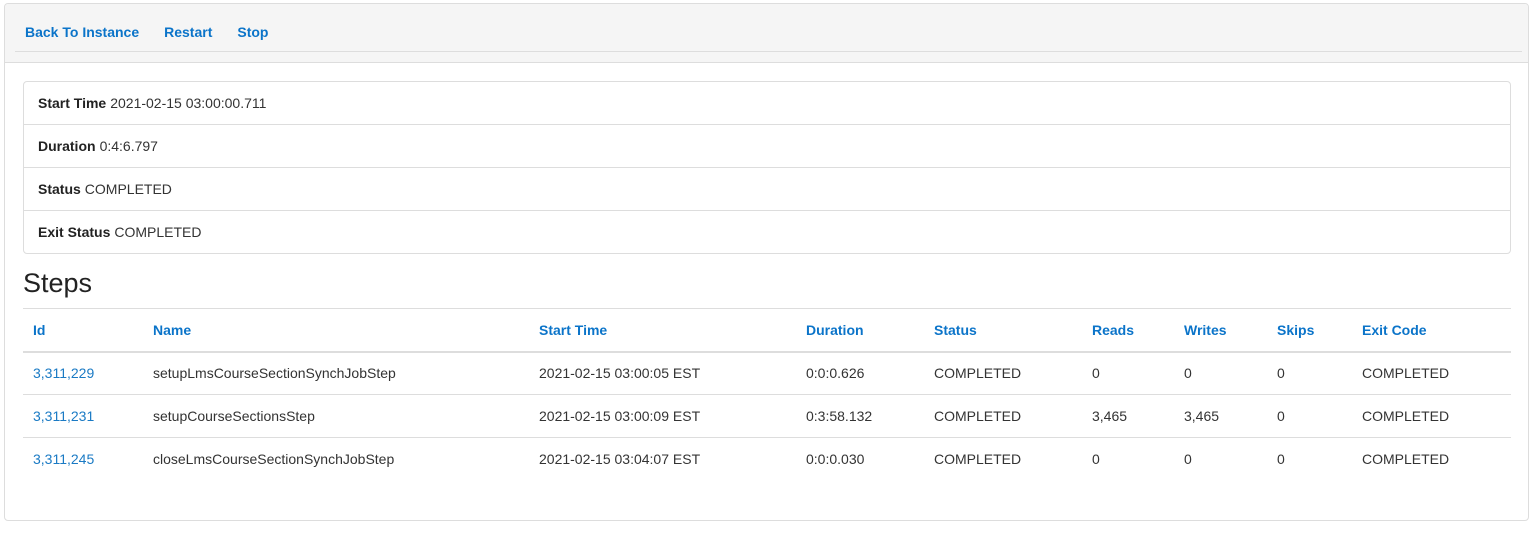  What do you see at coordinates (82, 32) in the screenshot?
I see `back-to-instance-link: Back To Instance` at bounding box center [82, 32].